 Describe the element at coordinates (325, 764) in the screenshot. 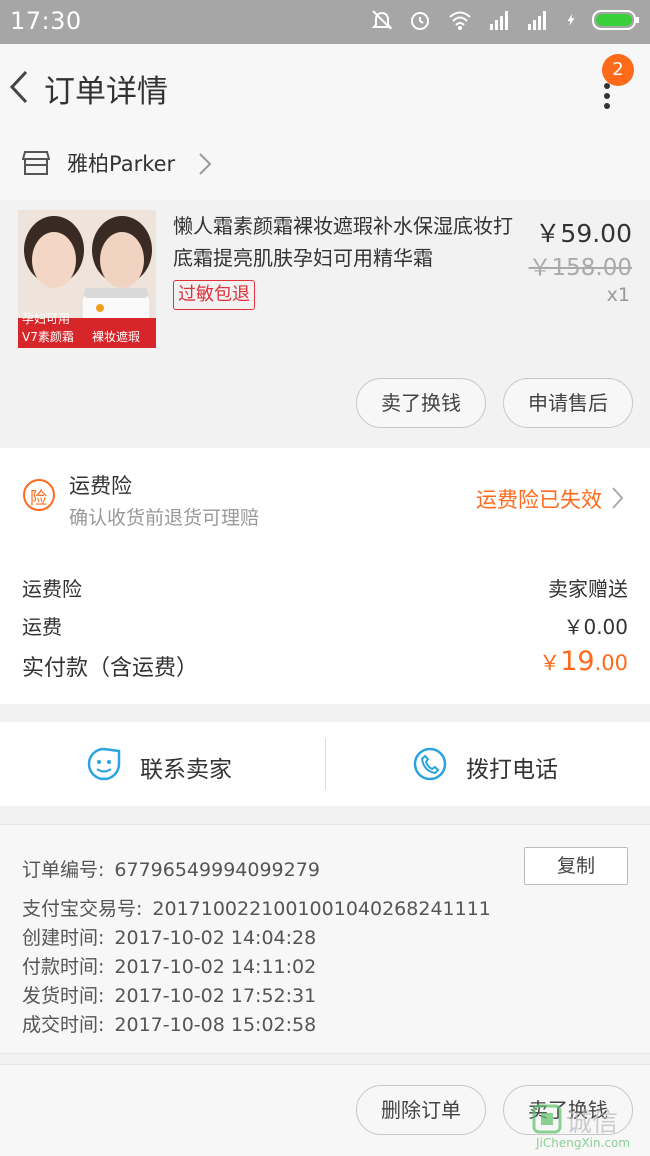

I see `contact-bar: 联系卖家 拨打电话` at that location.